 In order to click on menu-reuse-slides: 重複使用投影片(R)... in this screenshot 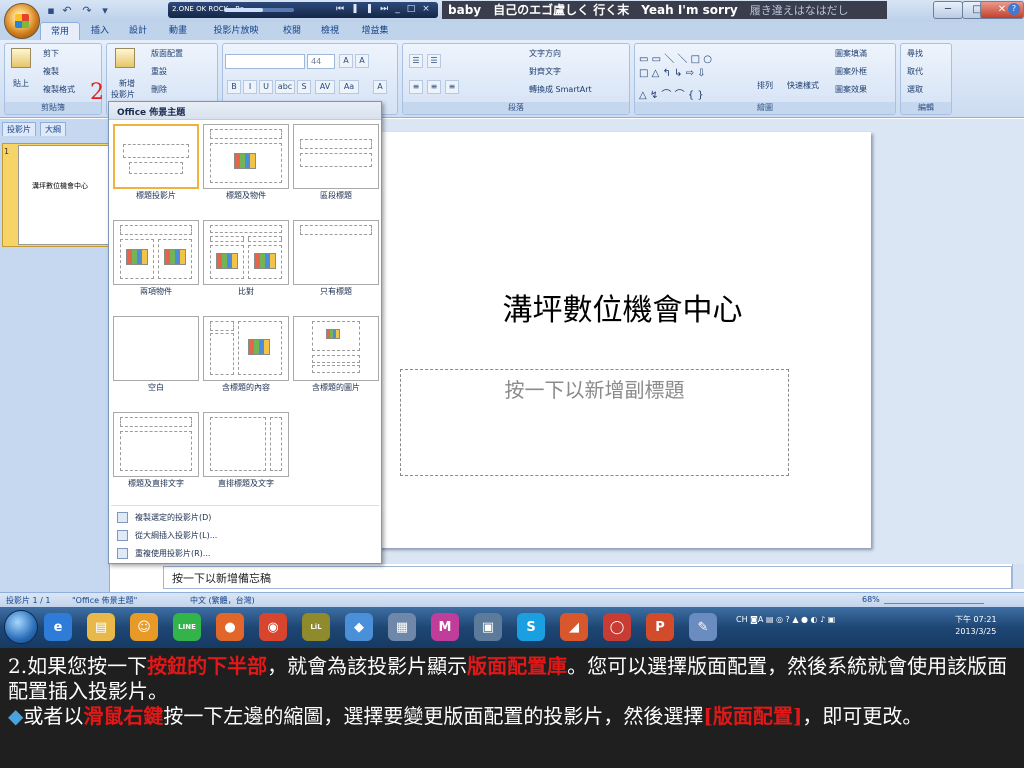, I will do `click(246, 553)`.